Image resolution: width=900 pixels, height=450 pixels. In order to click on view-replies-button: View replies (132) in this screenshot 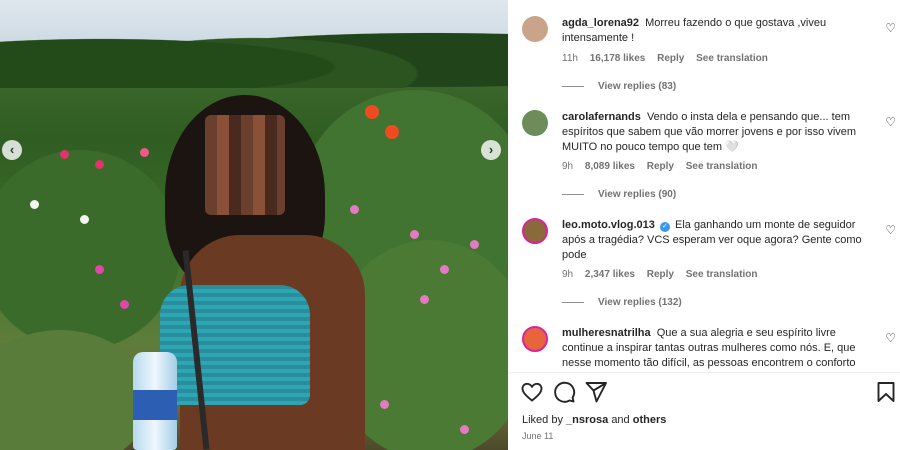, I will do `click(622, 302)`.